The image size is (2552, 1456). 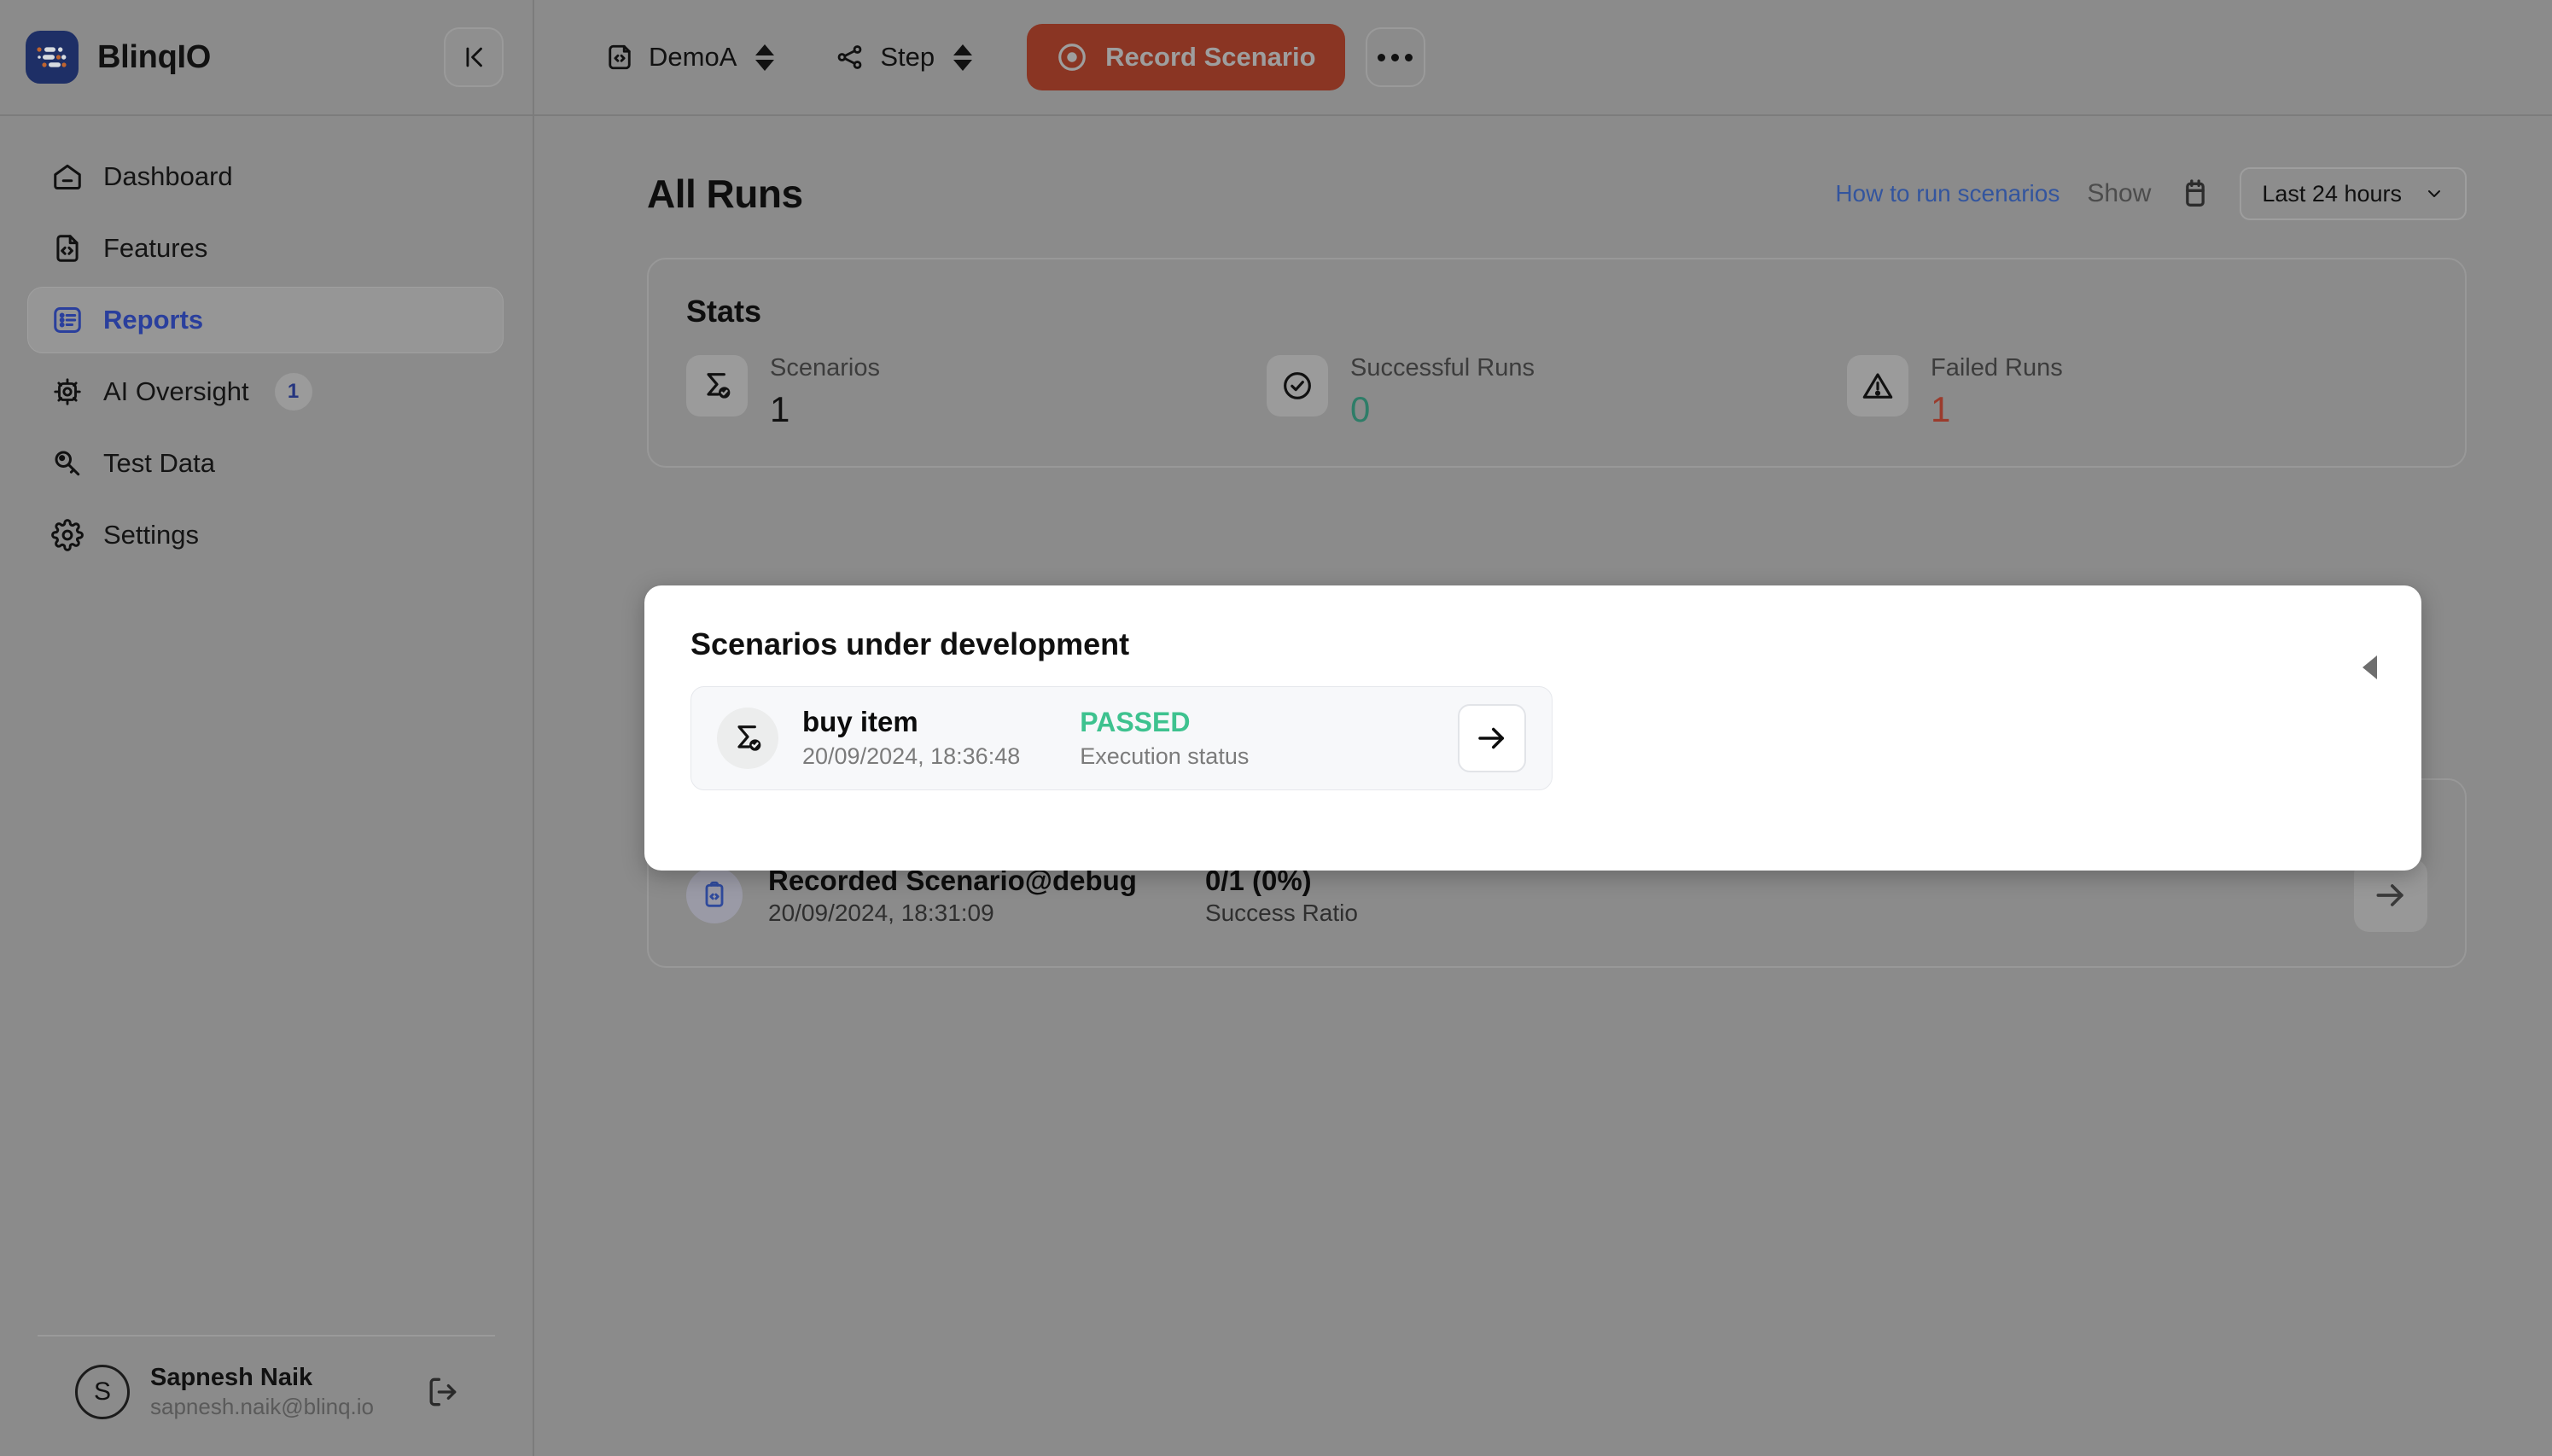 What do you see at coordinates (67, 535) in the screenshot?
I see `gear-icon` at bounding box center [67, 535].